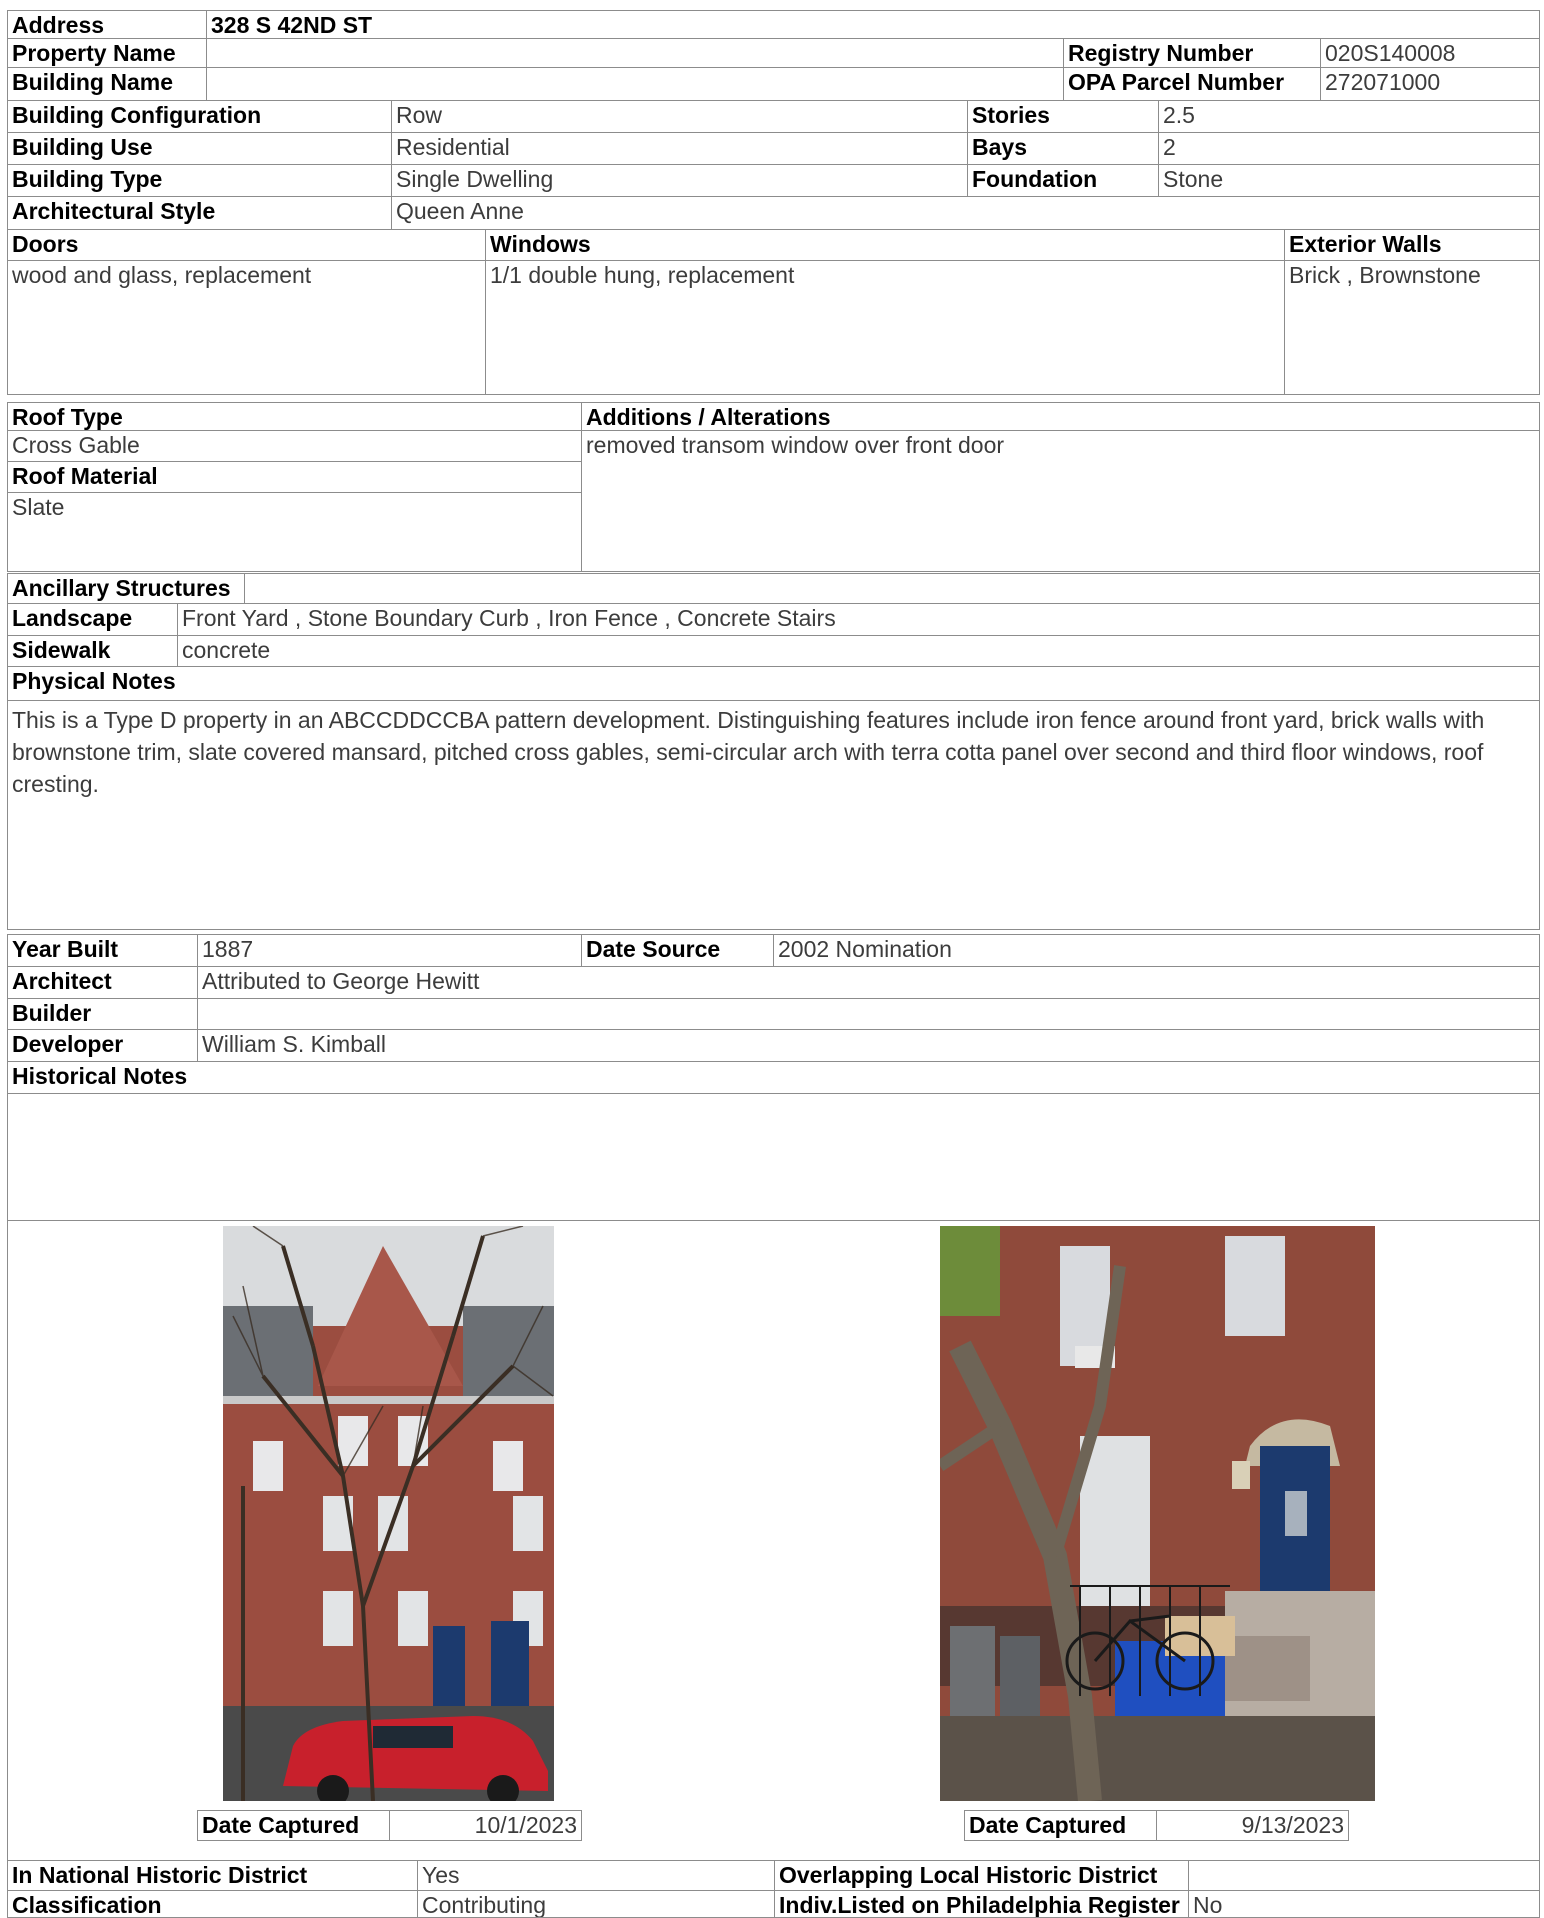 The image size is (1544, 1918). What do you see at coordinates (107, 24) in the screenshot?
I see `address-label: Address` at bounding box center [107, 24].